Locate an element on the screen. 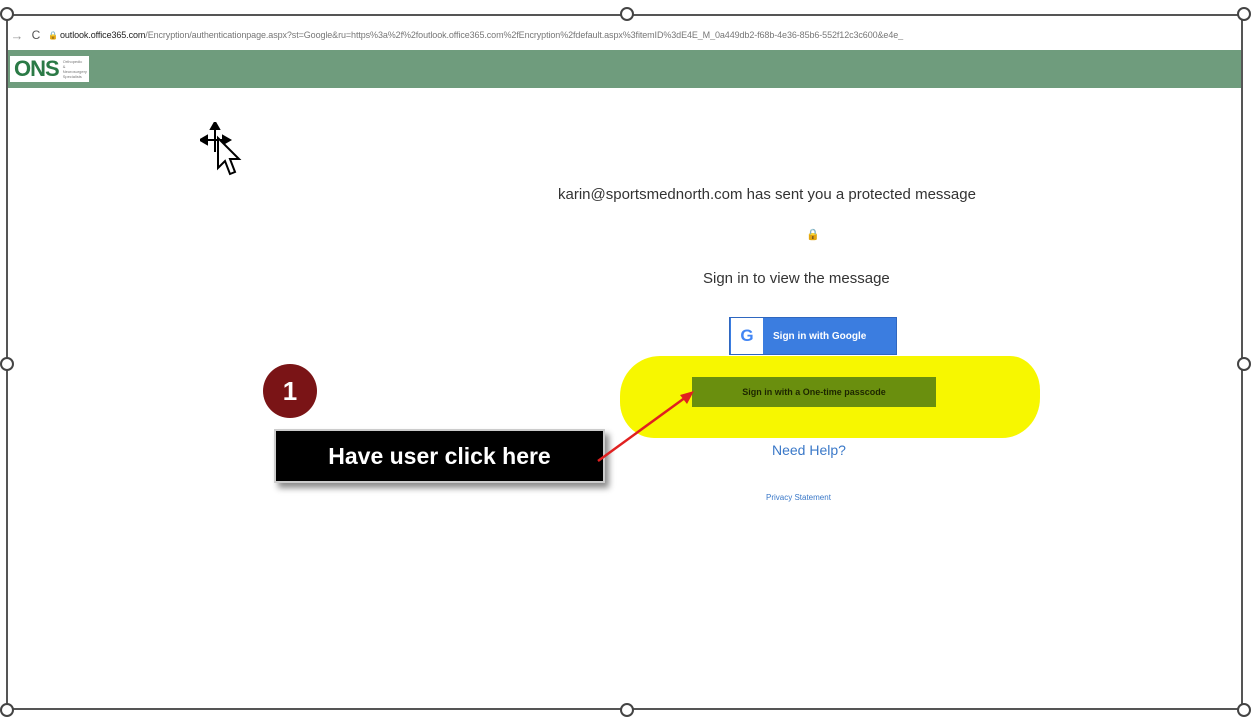  step-number-badge: 1 is located at coordinates (290, 391).